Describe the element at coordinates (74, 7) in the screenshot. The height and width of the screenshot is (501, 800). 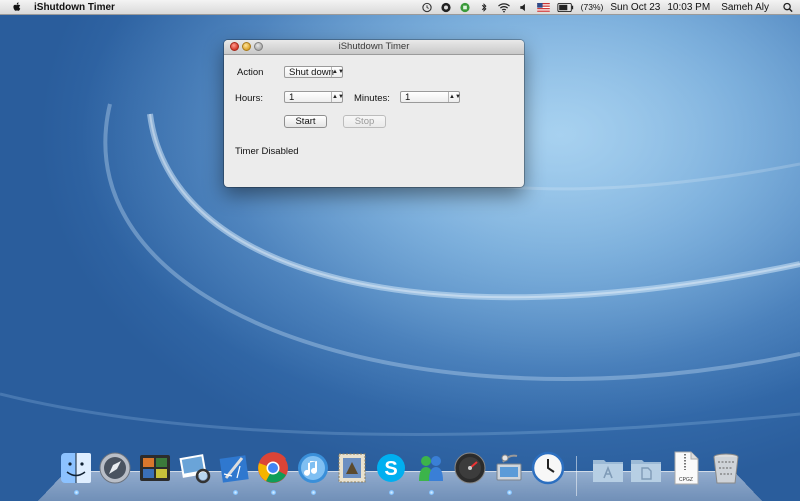
I see `app-menu-title: iShutdown Timer` at that location.